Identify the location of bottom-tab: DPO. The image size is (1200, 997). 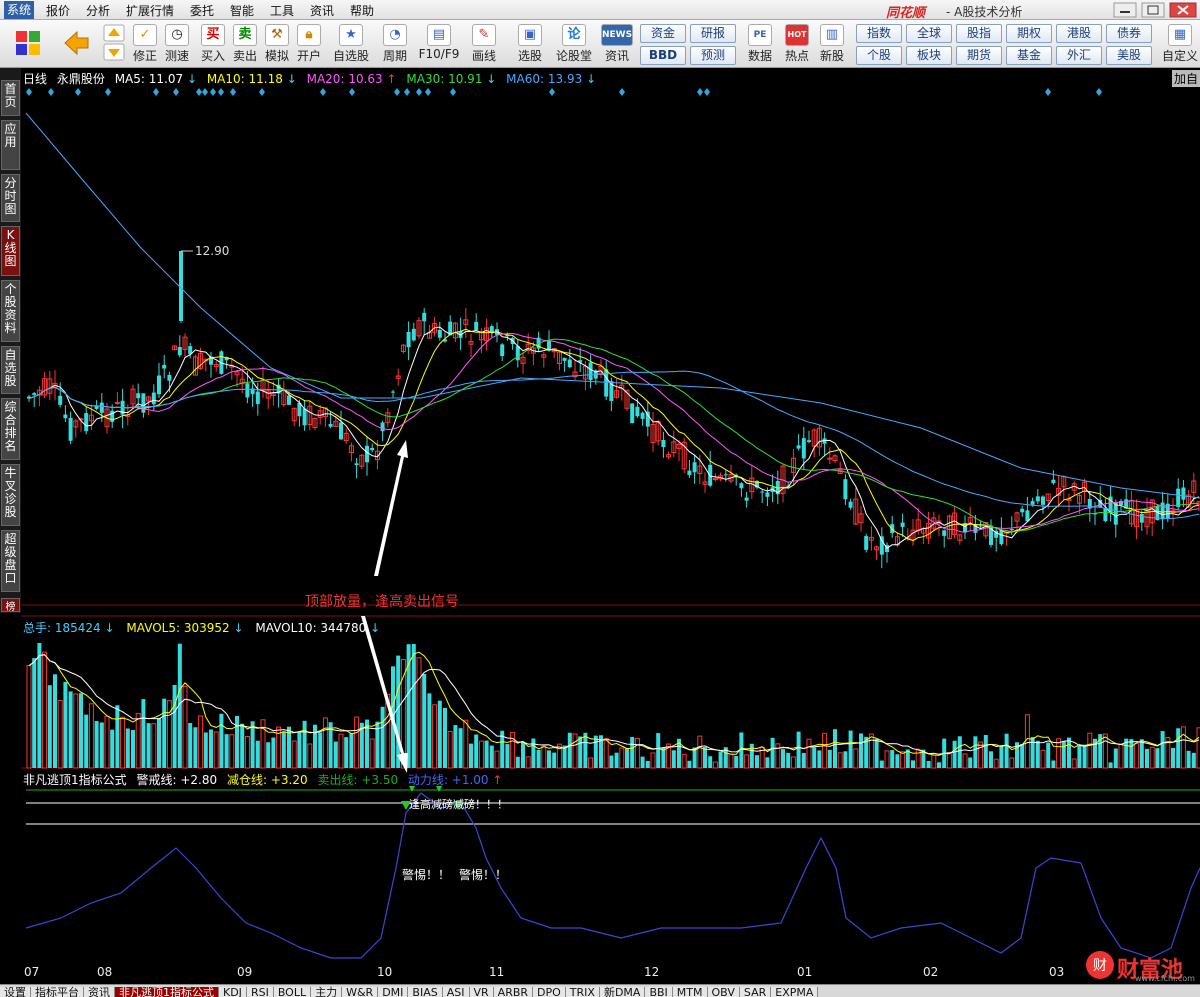
(549, 992).